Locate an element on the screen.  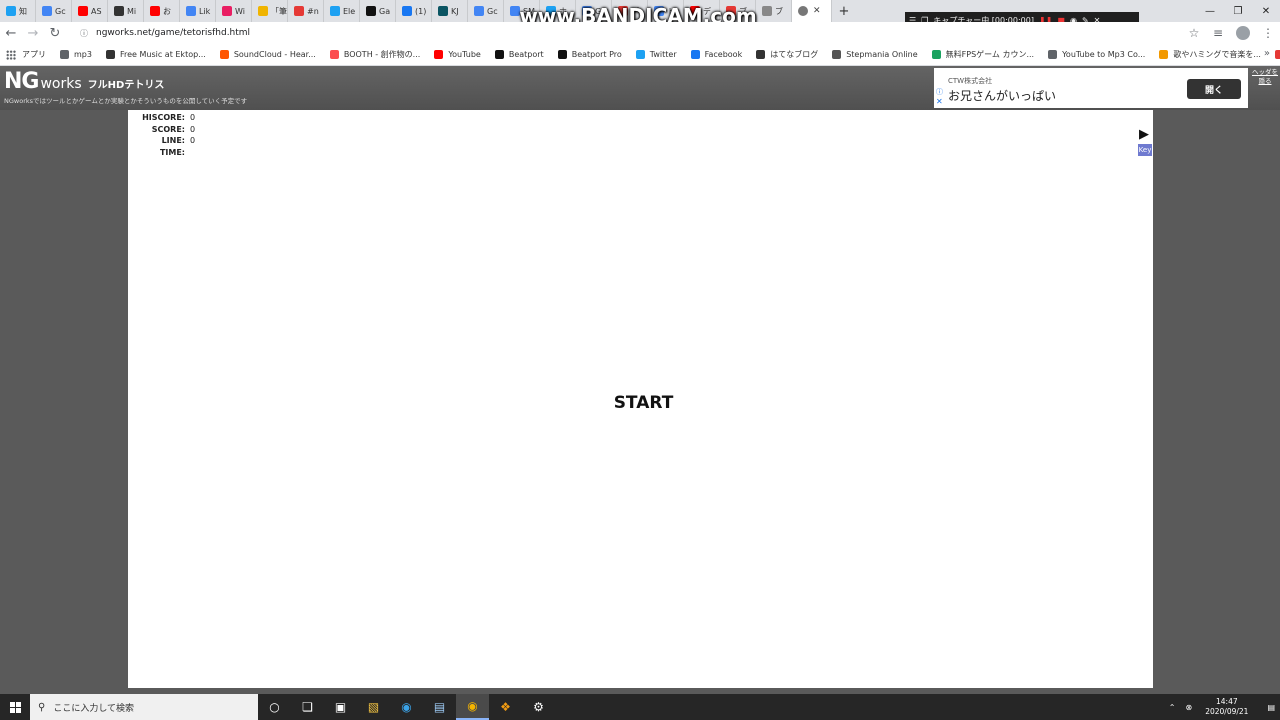
tab-label: ブ is located at coordinates (779, 11).